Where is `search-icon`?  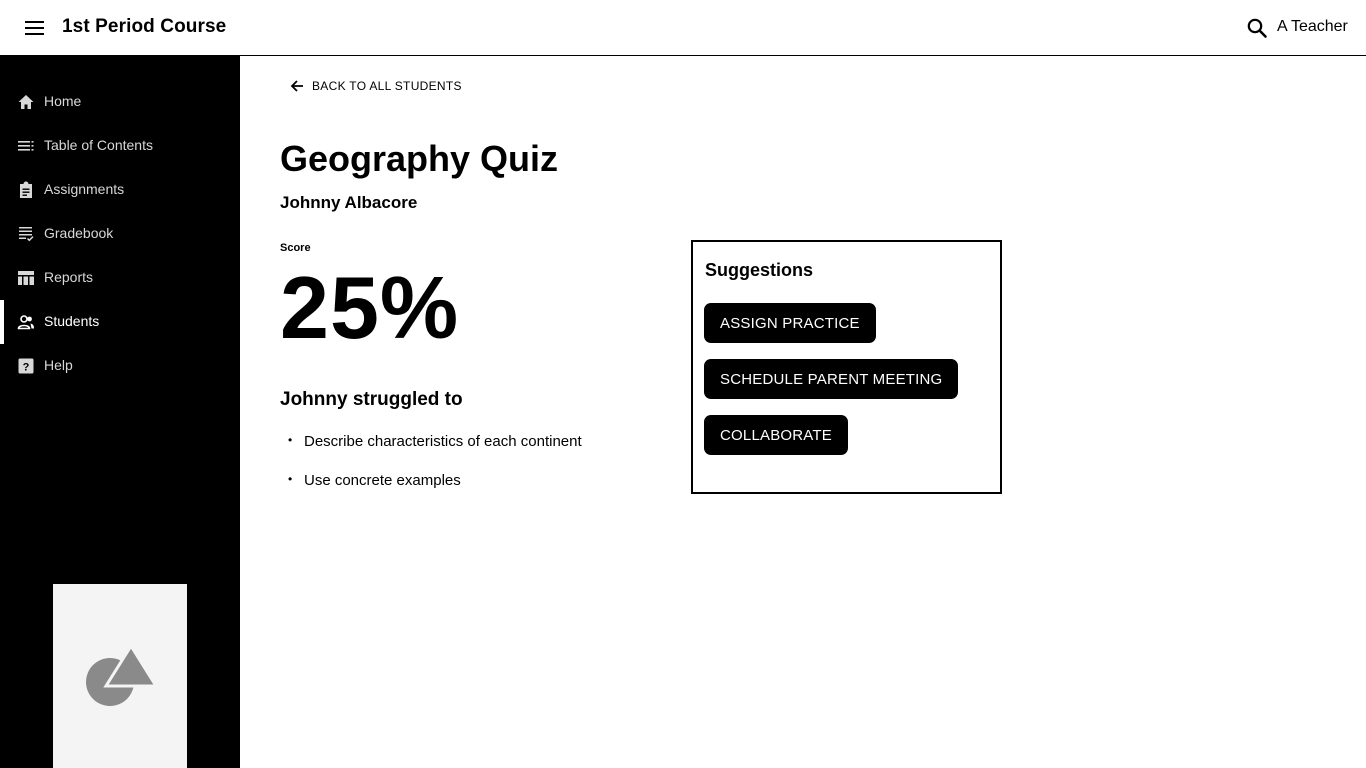
search-icon is located at coordinates (1257, 28).